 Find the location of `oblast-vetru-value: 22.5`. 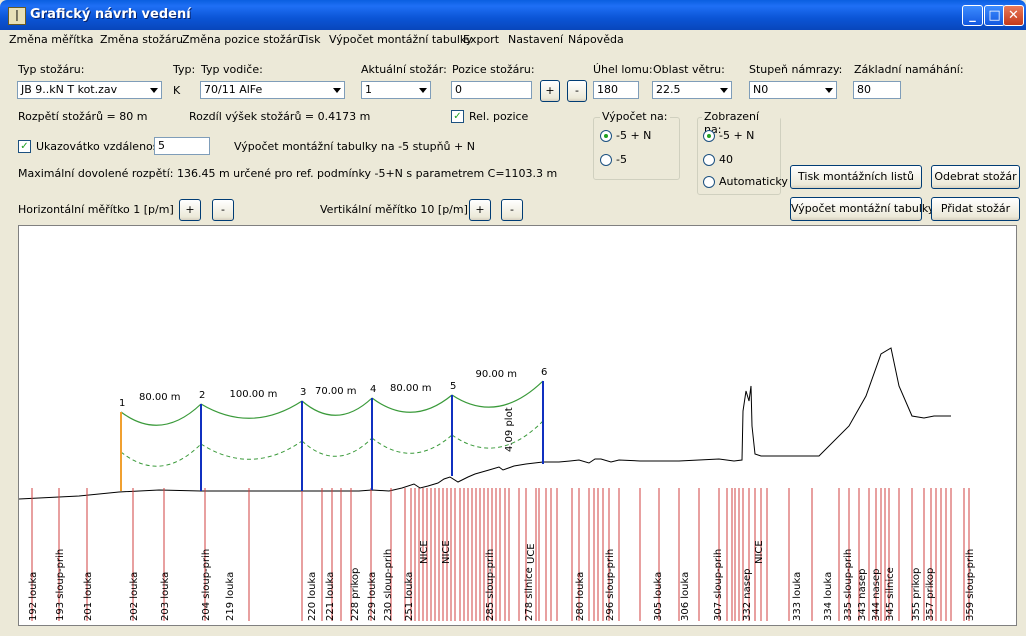

oblast-vetru-value: 22.5 is located at coordinates (668, 89).